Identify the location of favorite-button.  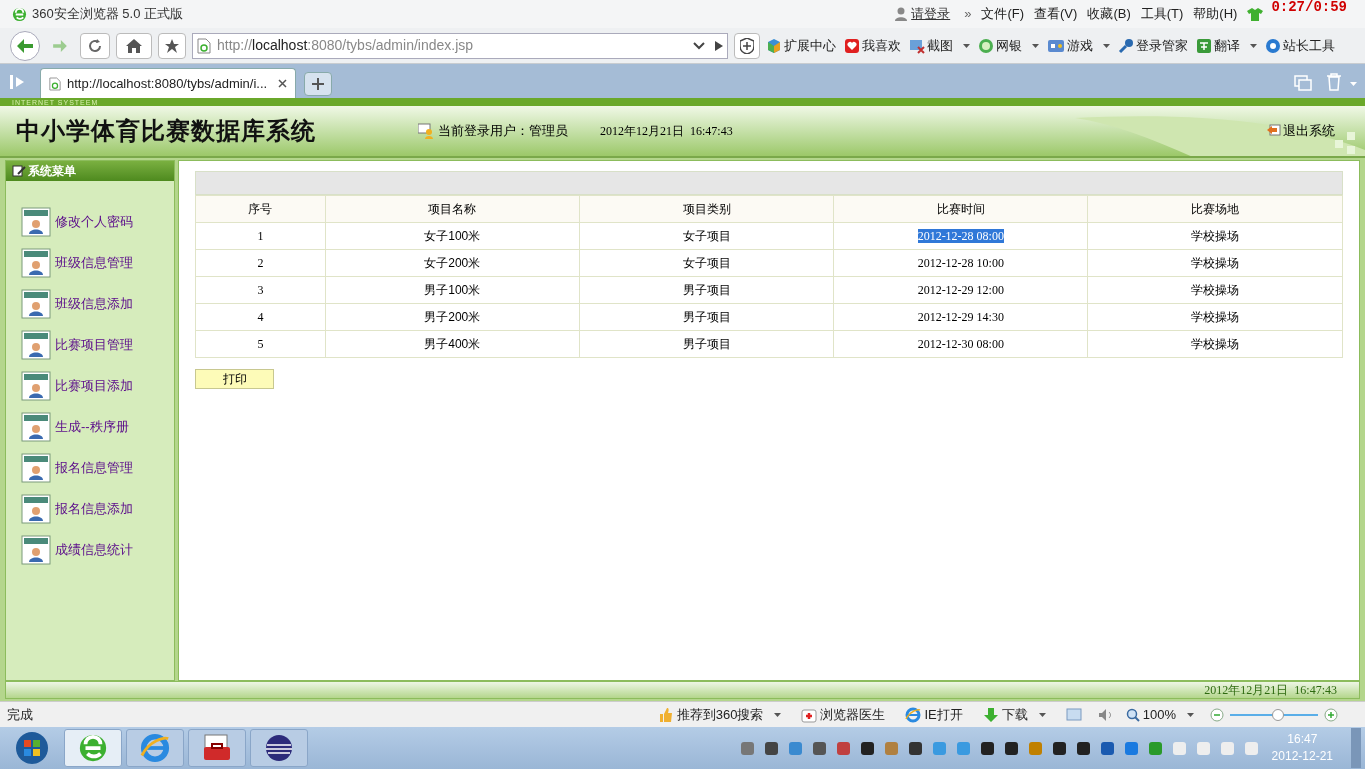
(172, 45).